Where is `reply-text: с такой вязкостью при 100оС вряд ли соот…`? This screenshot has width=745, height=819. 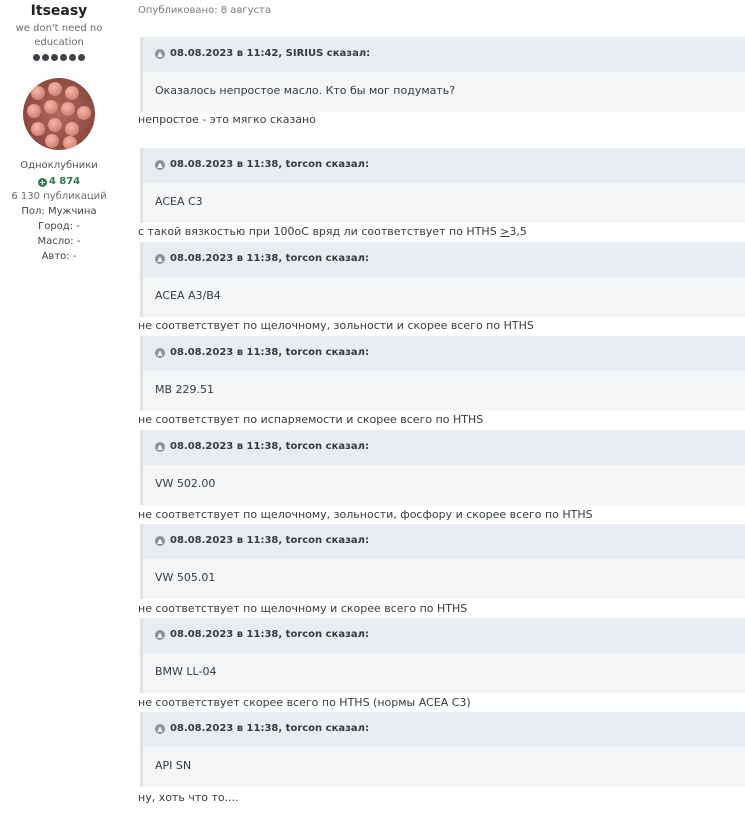
reply-text: с такой вязкостью при 100оС вряд ли соот… is located at coordinates (332, 231).